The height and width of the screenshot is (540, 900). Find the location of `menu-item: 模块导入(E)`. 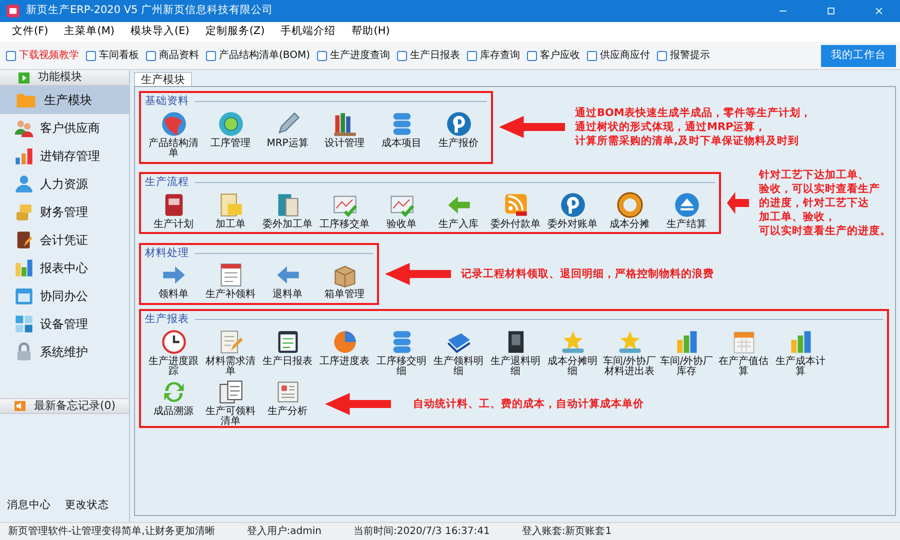

menu-item: 模块导入(E) is located at coordinates (160, 32).